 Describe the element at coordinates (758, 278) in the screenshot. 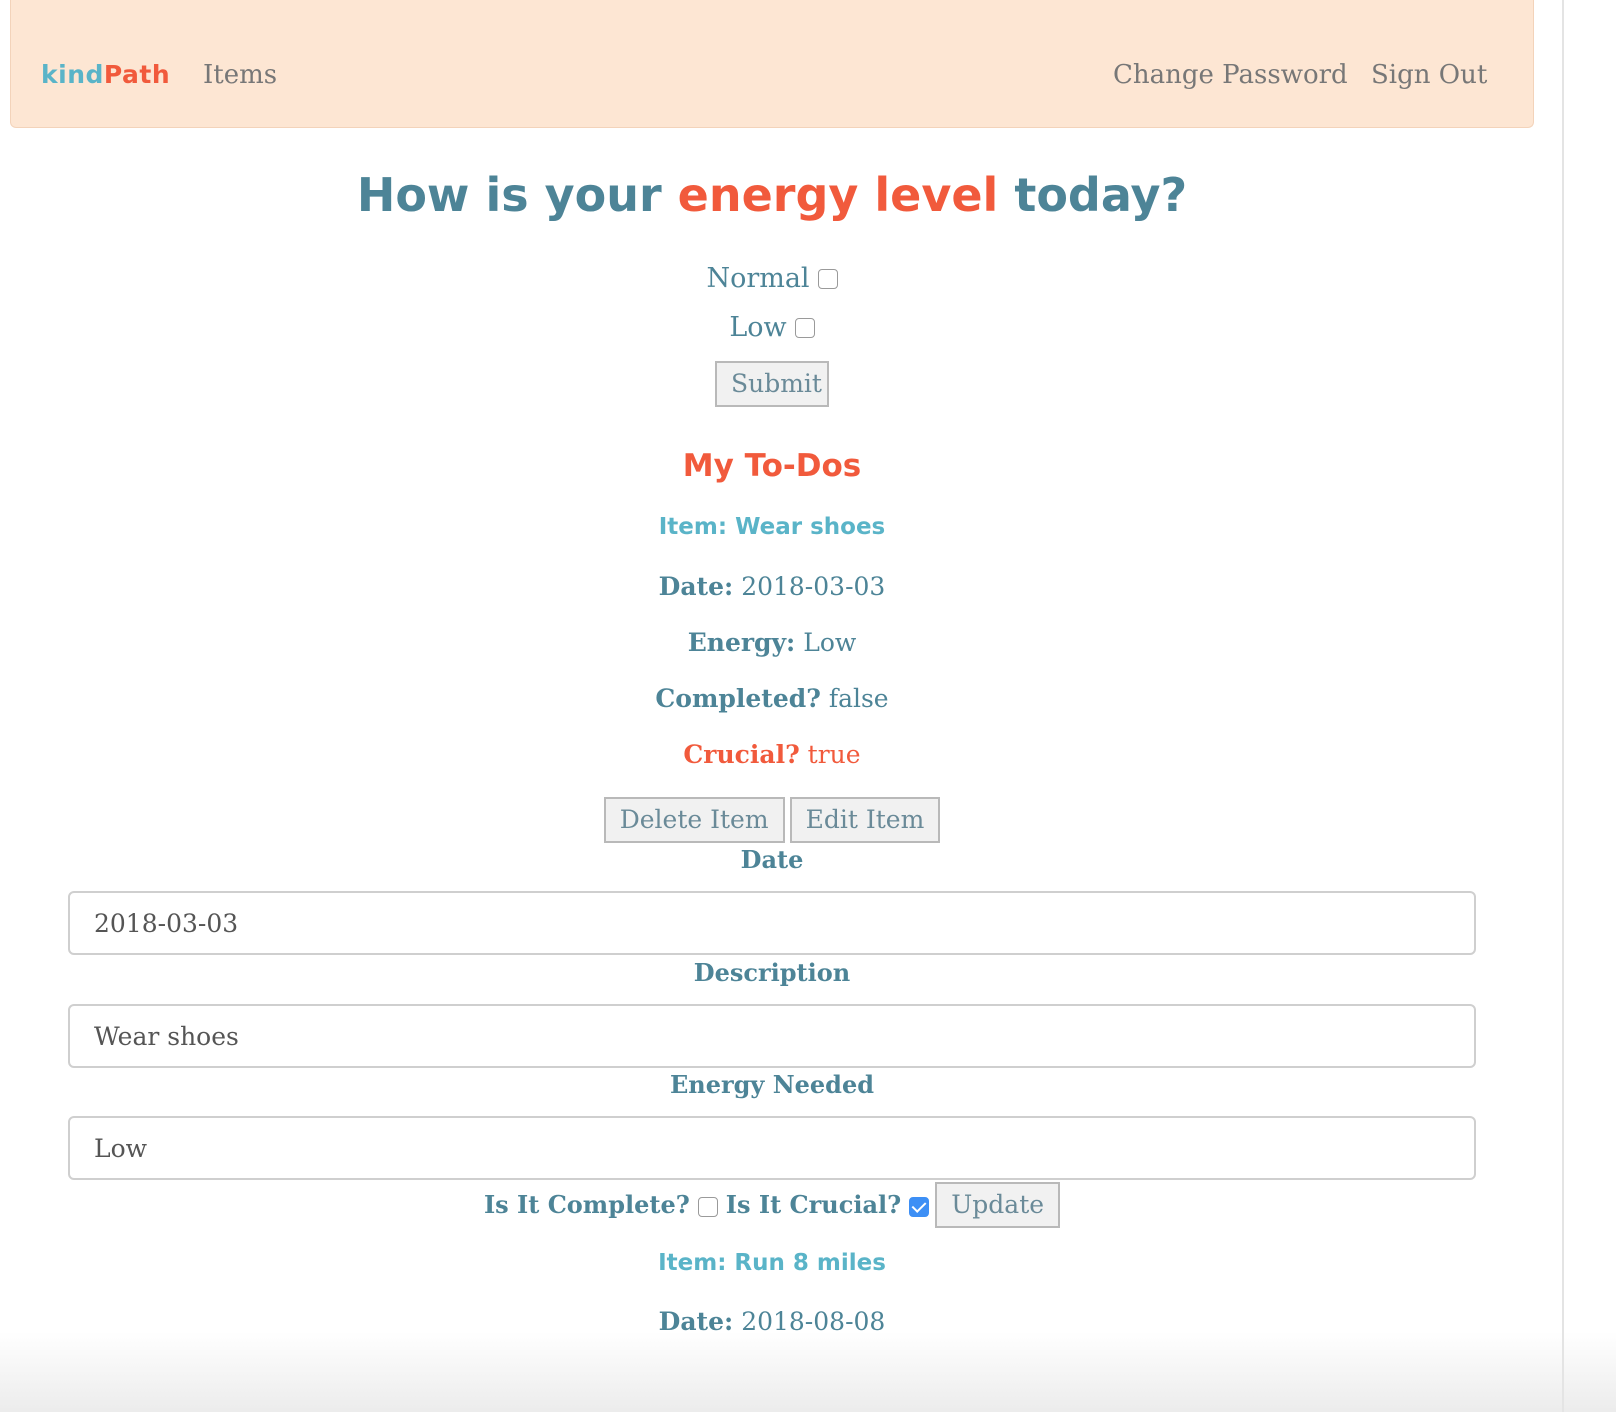

I see `normal-label: Normal` at that location.